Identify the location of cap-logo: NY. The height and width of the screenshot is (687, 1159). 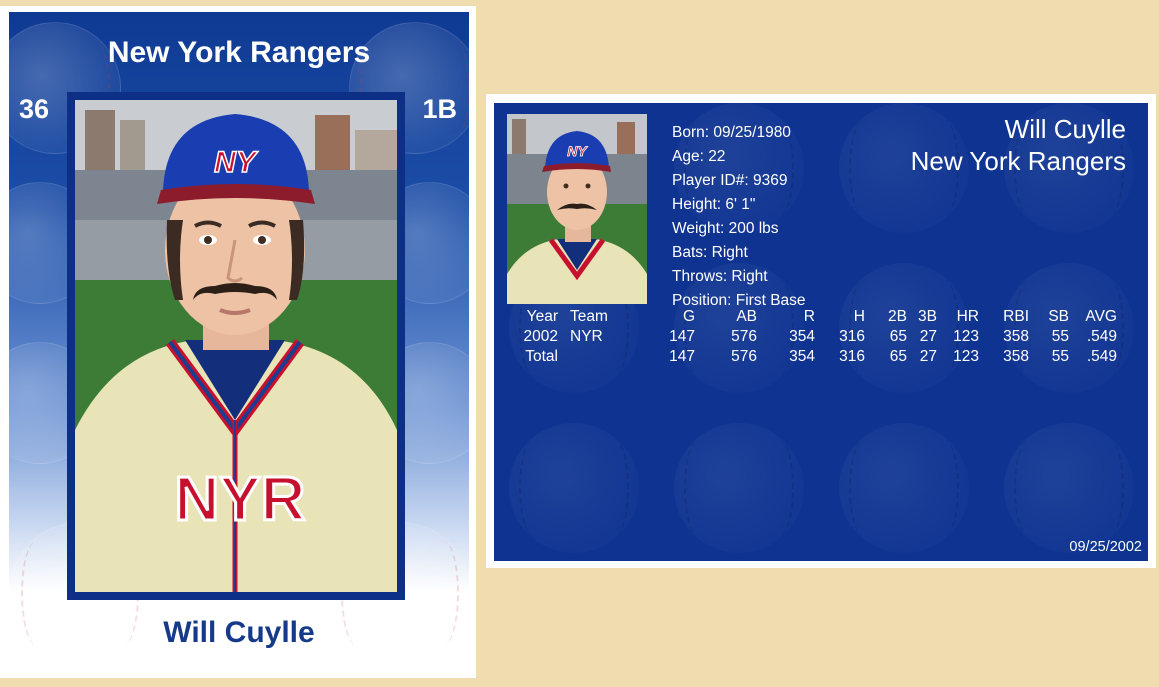
(236, 162).